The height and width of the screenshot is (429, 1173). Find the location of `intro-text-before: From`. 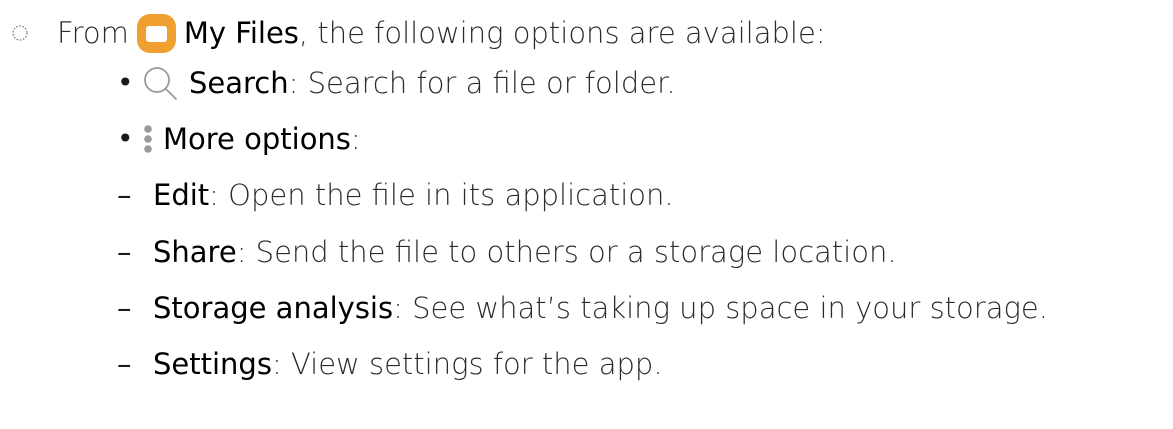

intro-text-before: From is located at coordinates (93, 32).